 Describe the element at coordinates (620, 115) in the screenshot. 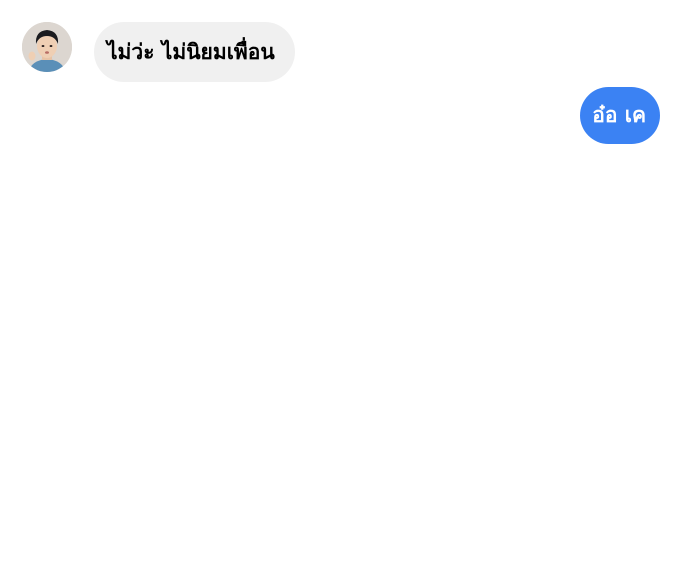

I see `outgoing-message-bubble: อ๋อ เค` at that location.